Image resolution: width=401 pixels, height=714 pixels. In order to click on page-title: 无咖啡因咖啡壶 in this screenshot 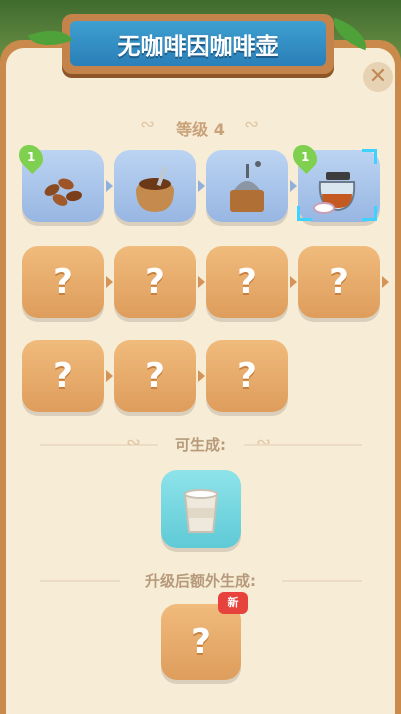, I will do `click(198, 46)`.